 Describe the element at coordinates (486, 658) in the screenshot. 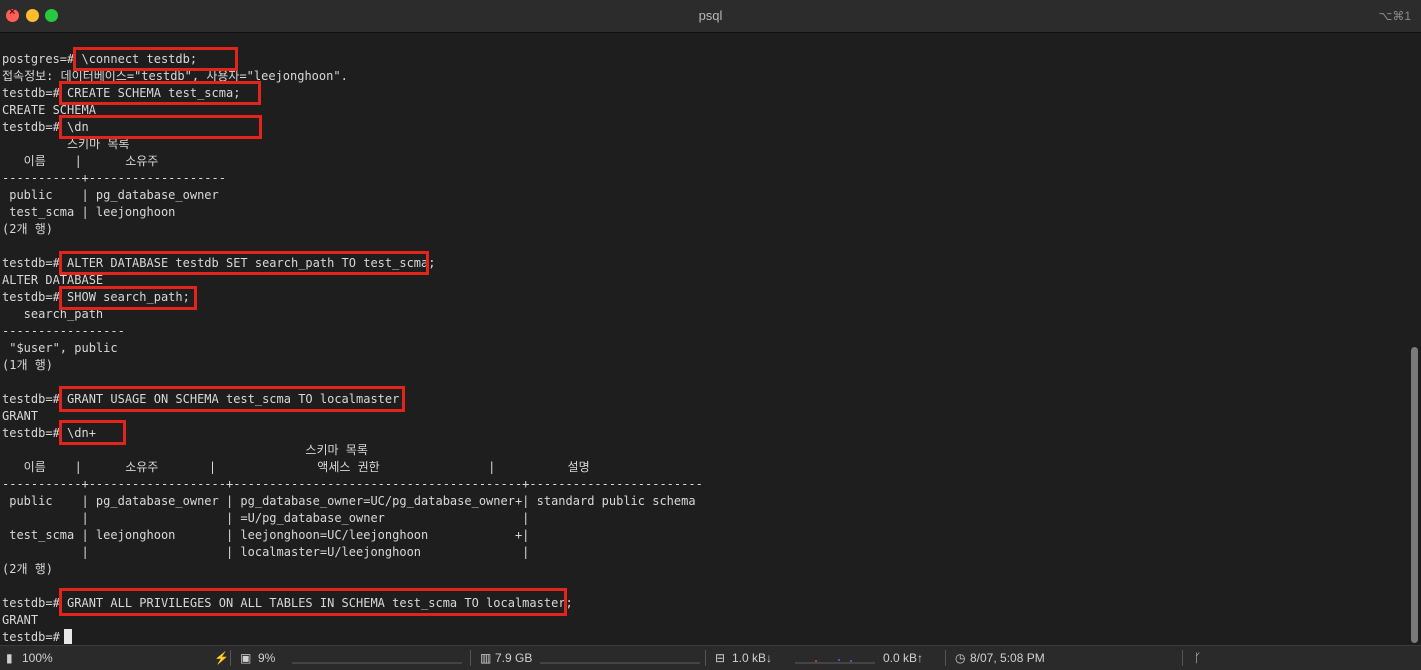

I see `memory-icon: ▥` at that location.